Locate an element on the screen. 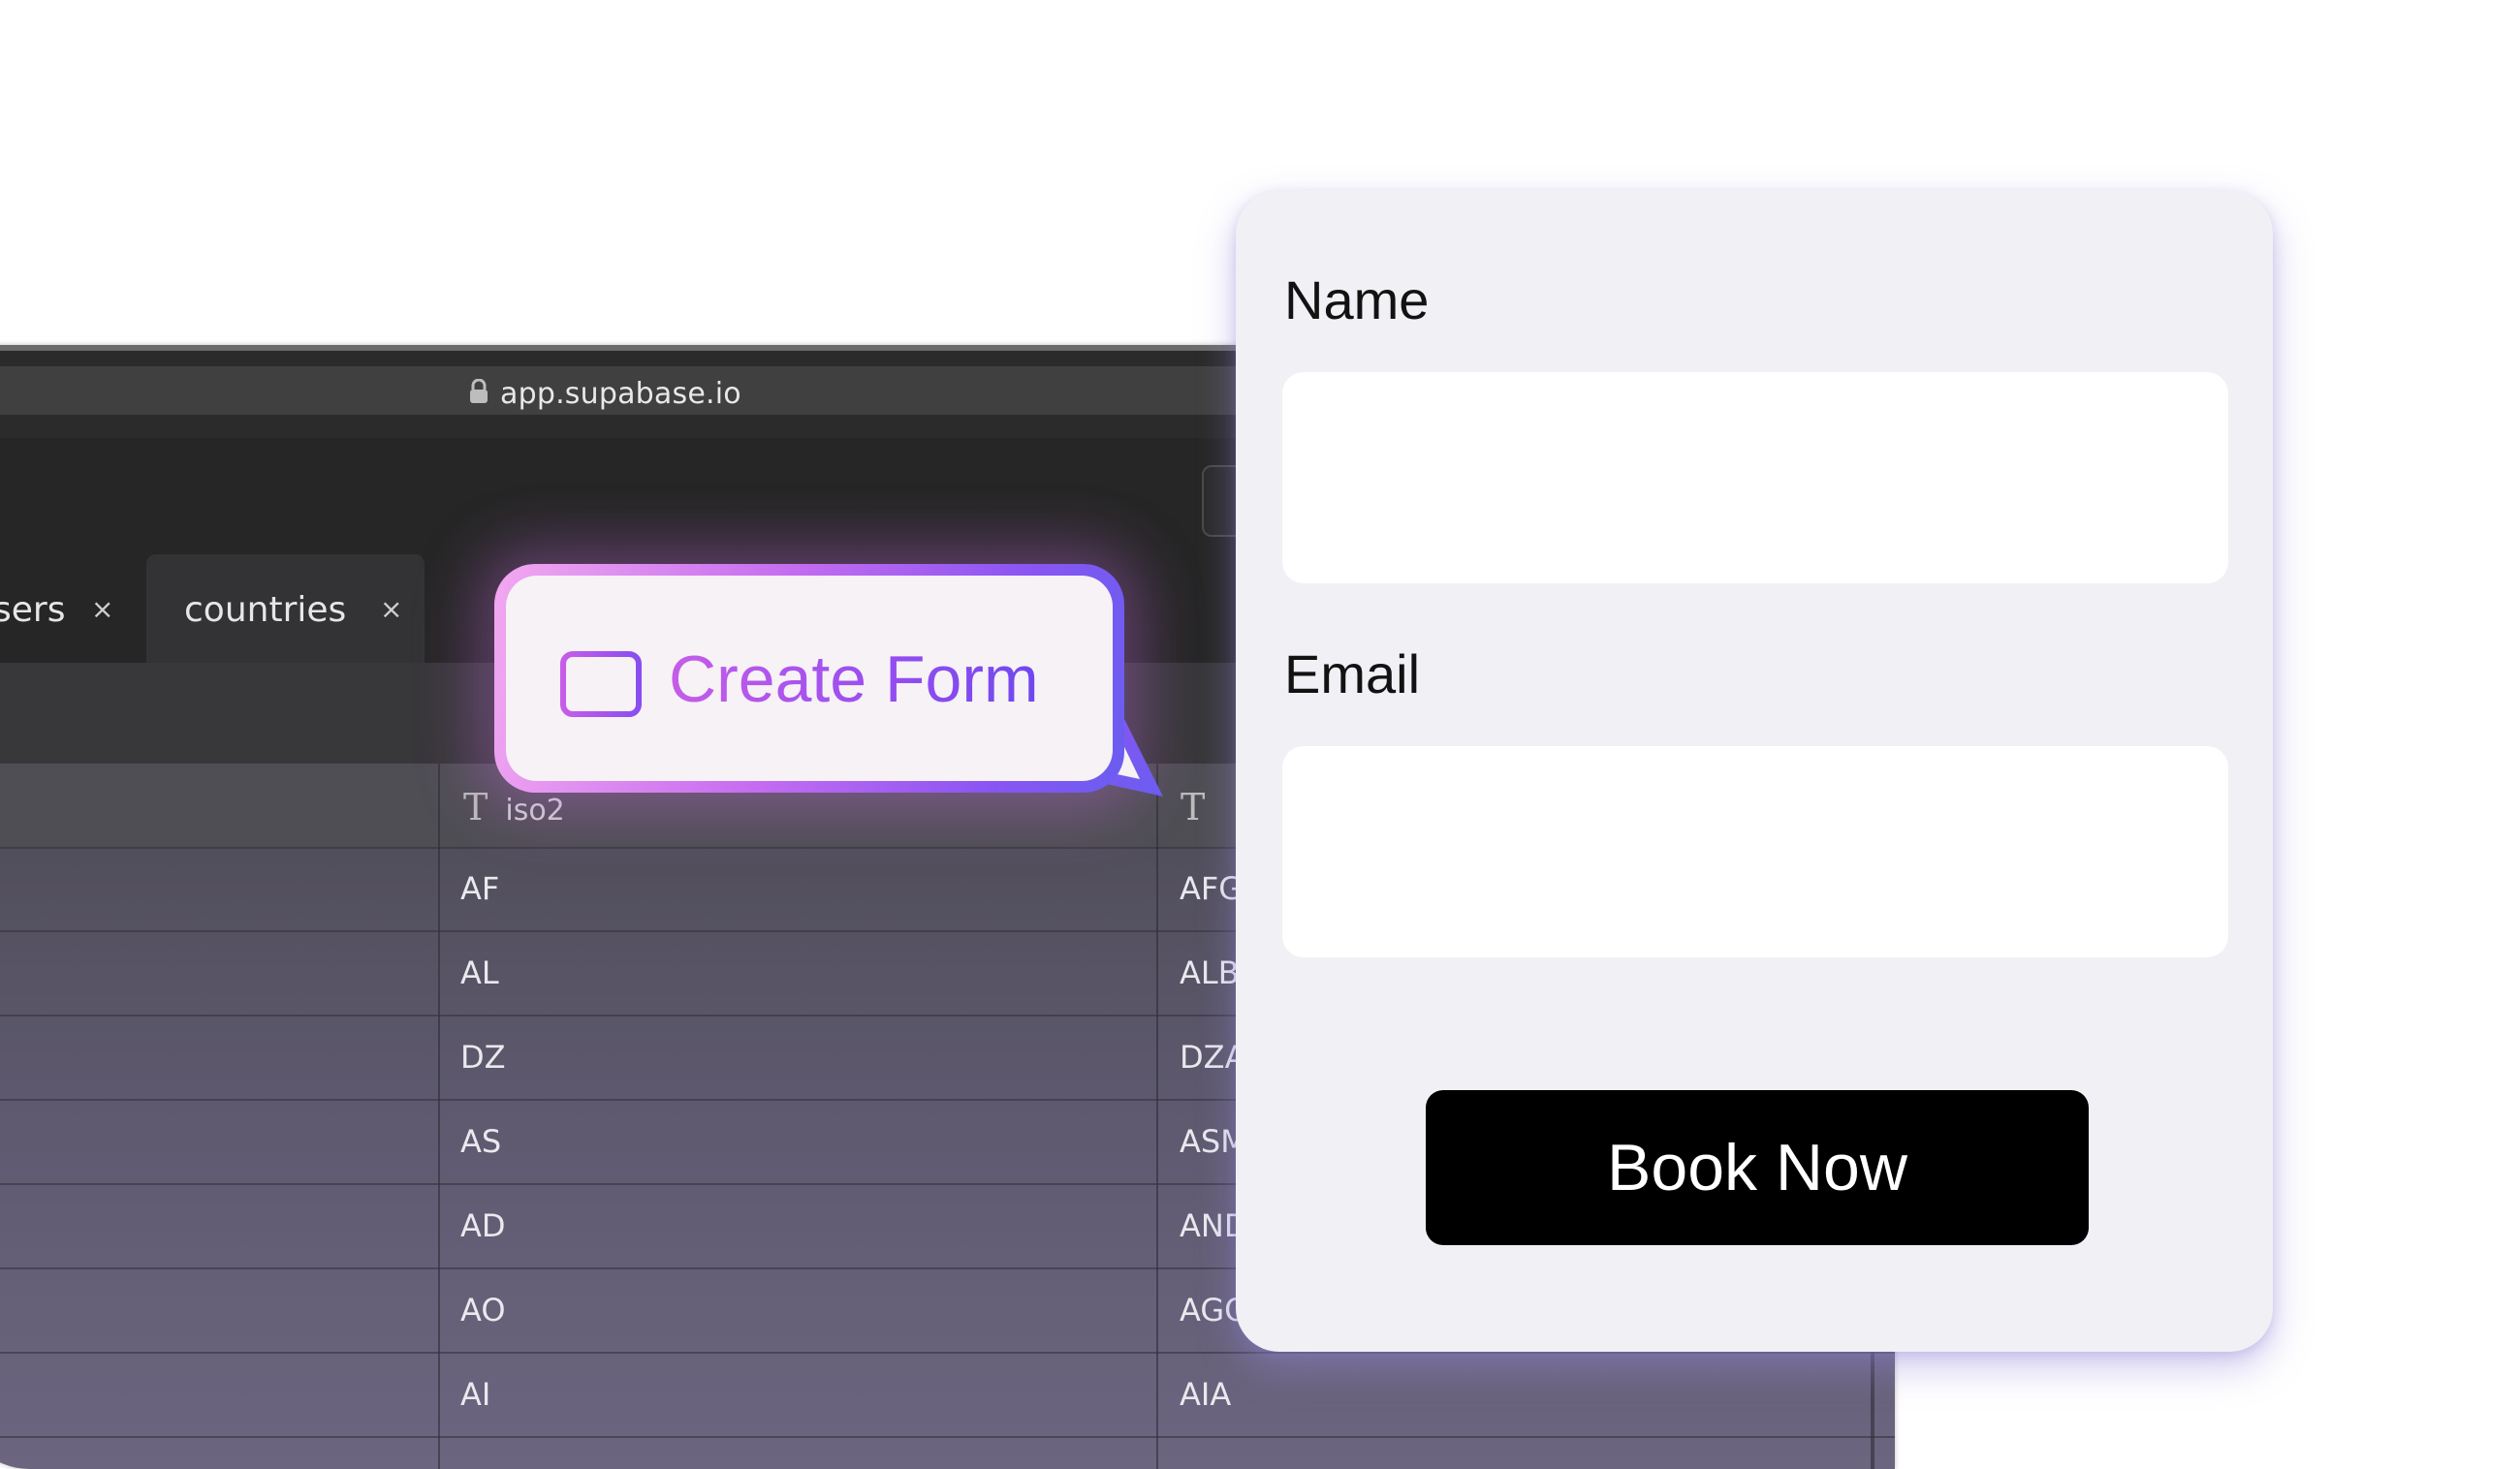  table-row: AI AIA is located at coordinates (948, 1395).